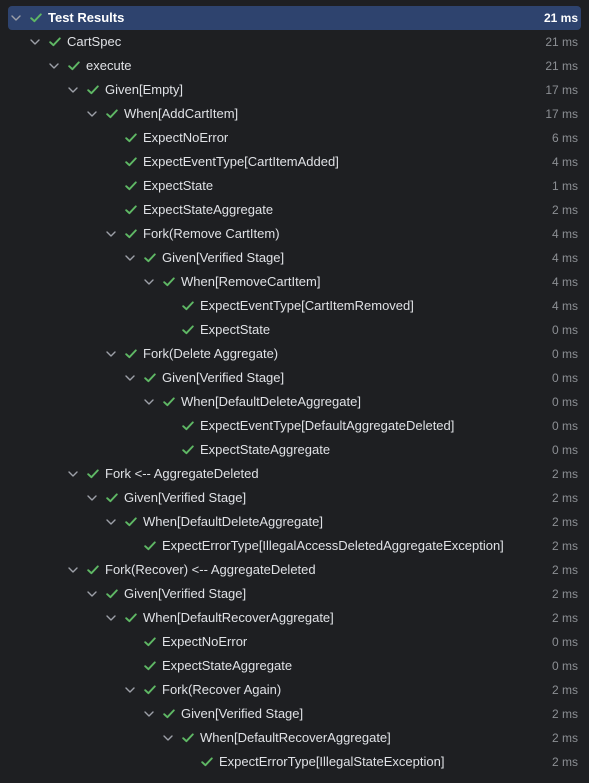  Describe the element at coordinates (294, 90) in the screenshot. I see `test-node-row: Given[Empty] 17 ms` at that location.